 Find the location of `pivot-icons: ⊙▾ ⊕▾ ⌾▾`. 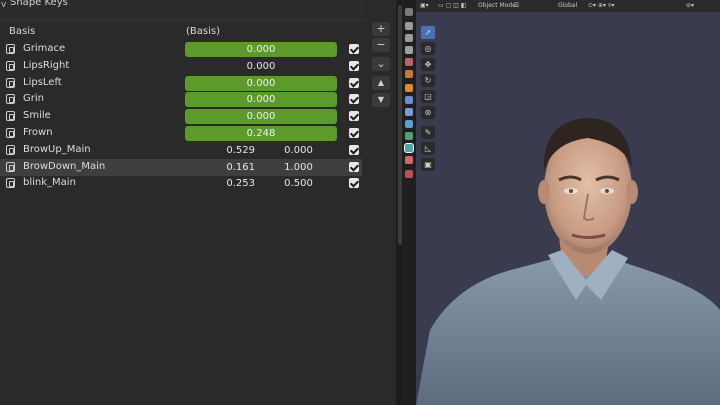

pivot-icons: ⊙▾ ⊕▾ ⌾▾ is located at coordinates (601, 6).